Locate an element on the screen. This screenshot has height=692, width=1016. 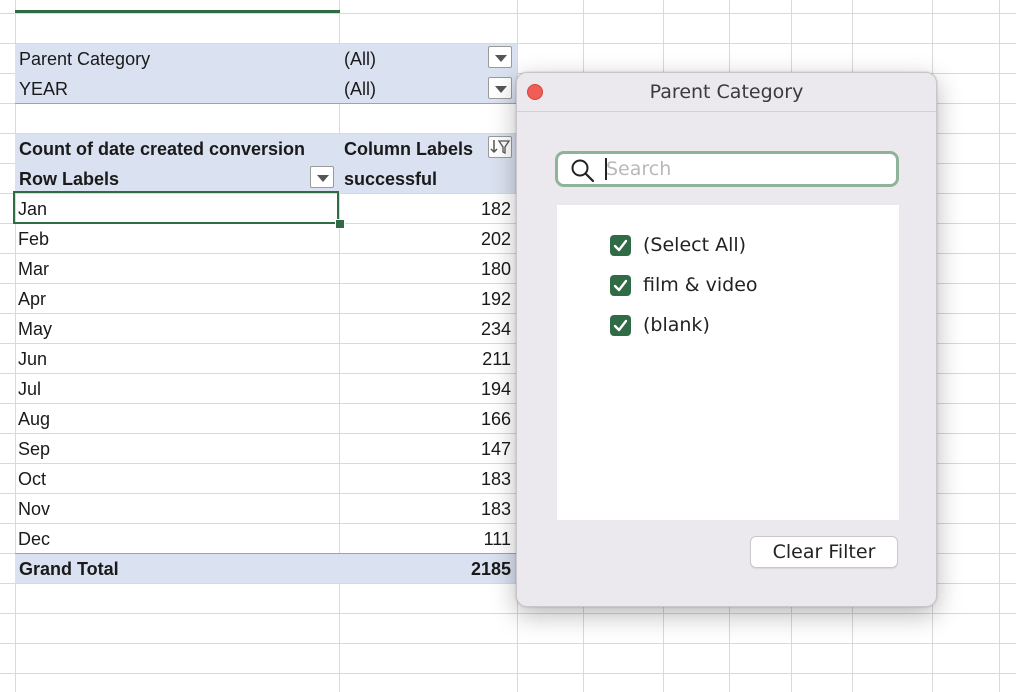
row-label: Mar is located at coordinates (168, 269).